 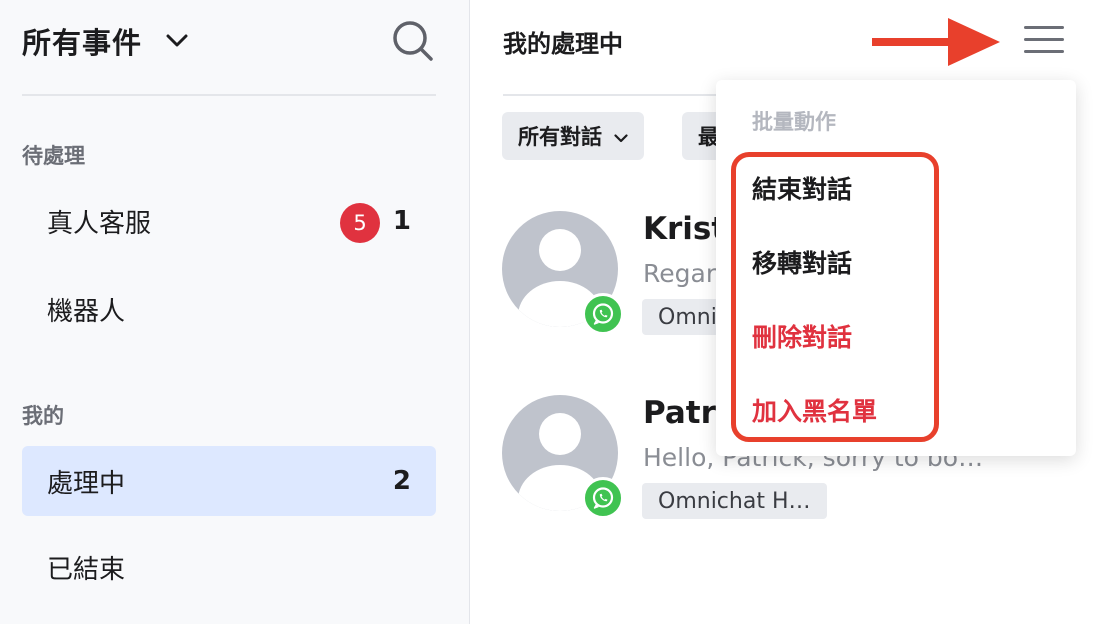 What do you see at coordinates (685, 413) in the screenshot?
I see `contact-name: Patri` at bounding box center [685, 413].